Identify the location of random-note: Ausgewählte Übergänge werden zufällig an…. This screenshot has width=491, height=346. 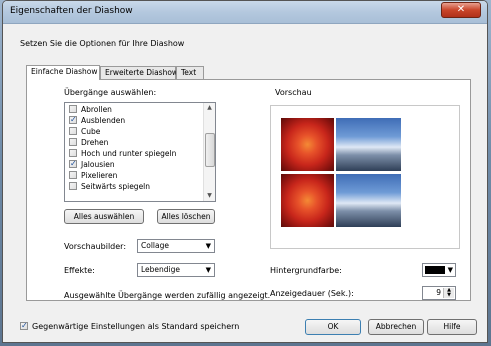
(167, 295).